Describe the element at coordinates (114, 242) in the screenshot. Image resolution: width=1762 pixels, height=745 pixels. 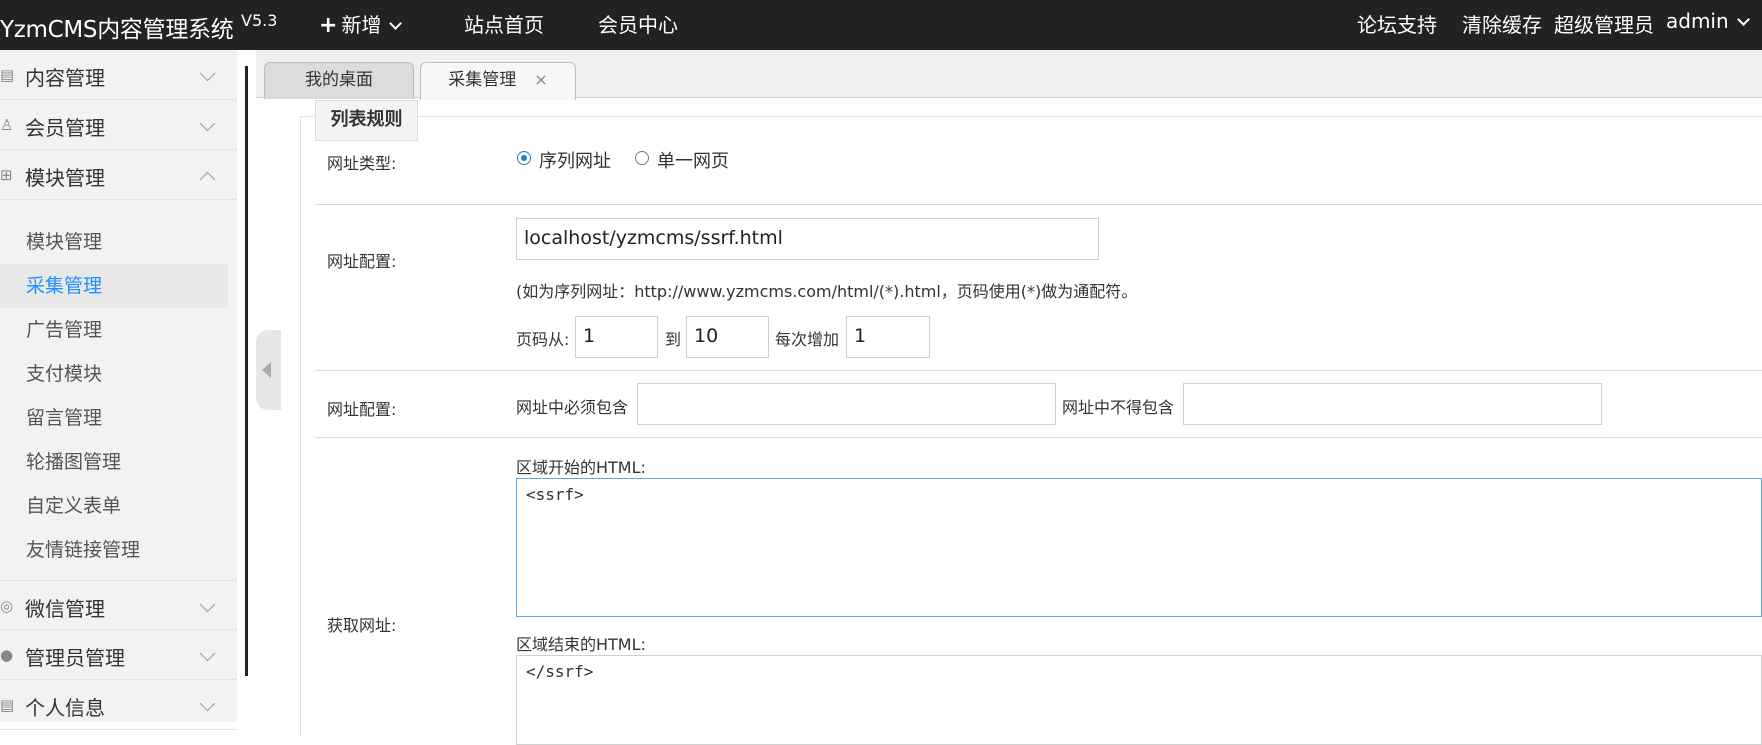
I see `sidebar-item-modules: 模块管理` at that location.